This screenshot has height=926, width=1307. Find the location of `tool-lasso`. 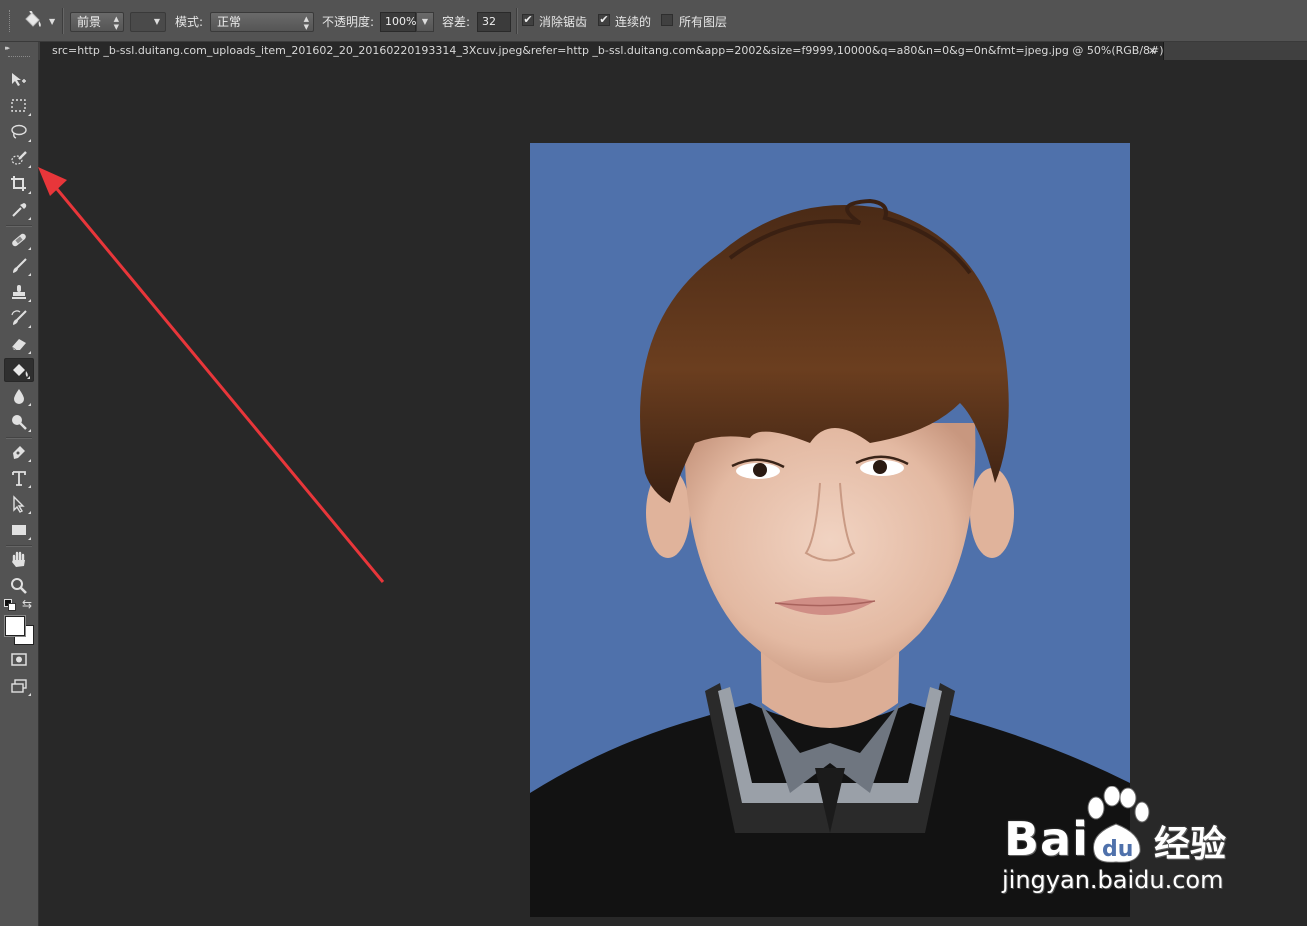

tool-lasso is located at coordinates (19, 132).